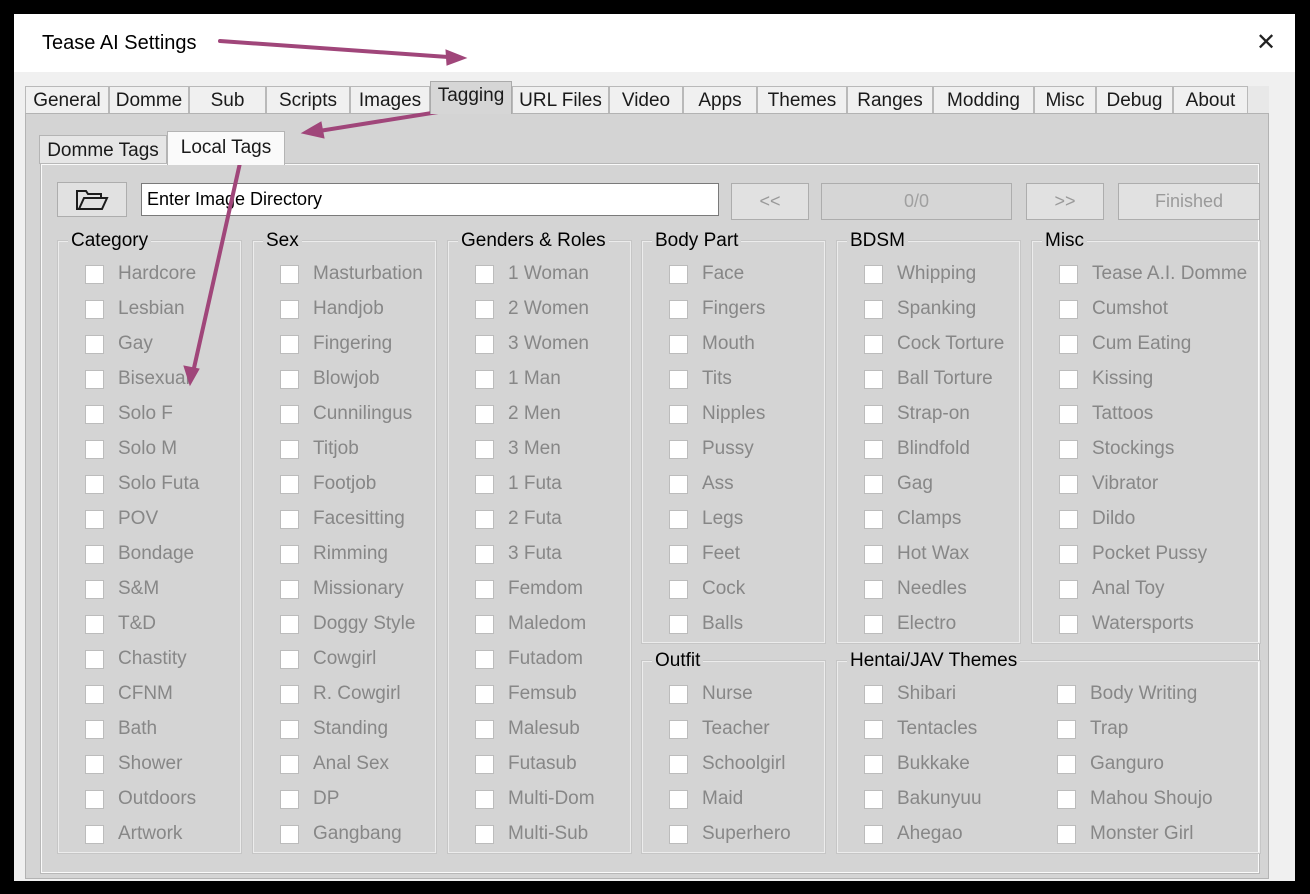  What do you see at coordinates (890, 99) in the screenshot?
I see `tab-ranges: Ranges` at bounding box center [890, 99].